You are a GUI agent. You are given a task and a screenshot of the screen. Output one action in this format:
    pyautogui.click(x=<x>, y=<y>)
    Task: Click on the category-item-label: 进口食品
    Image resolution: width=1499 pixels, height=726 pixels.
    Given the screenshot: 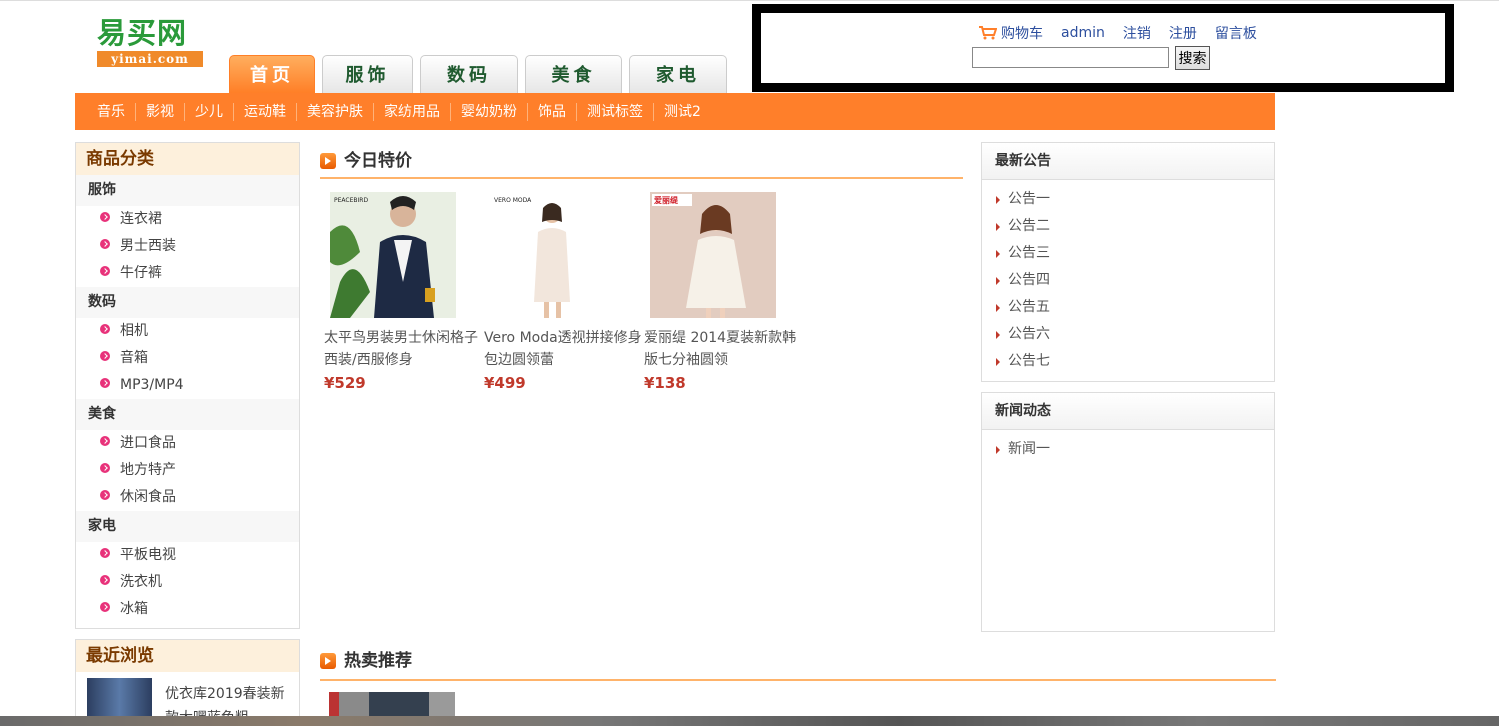 What is the action you would take?
    pyautogui.click(x=148, y=443)
    